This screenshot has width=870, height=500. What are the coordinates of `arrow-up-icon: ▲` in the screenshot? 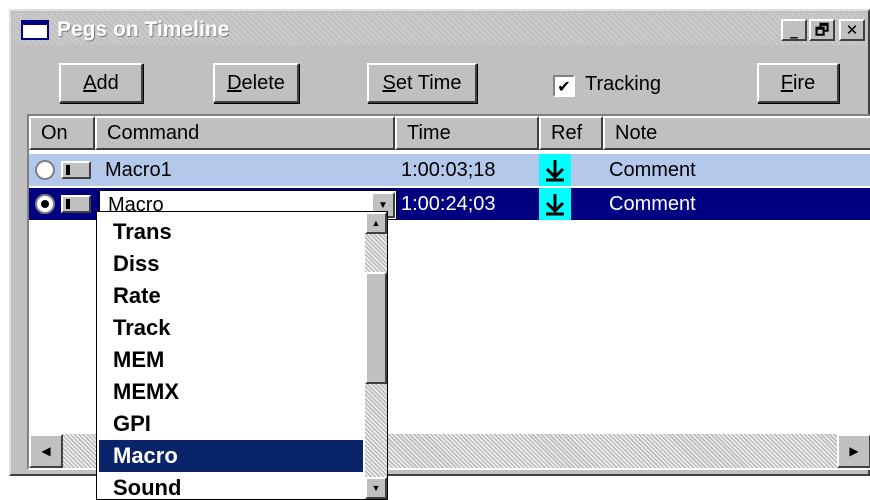 It's located at (376, 223).